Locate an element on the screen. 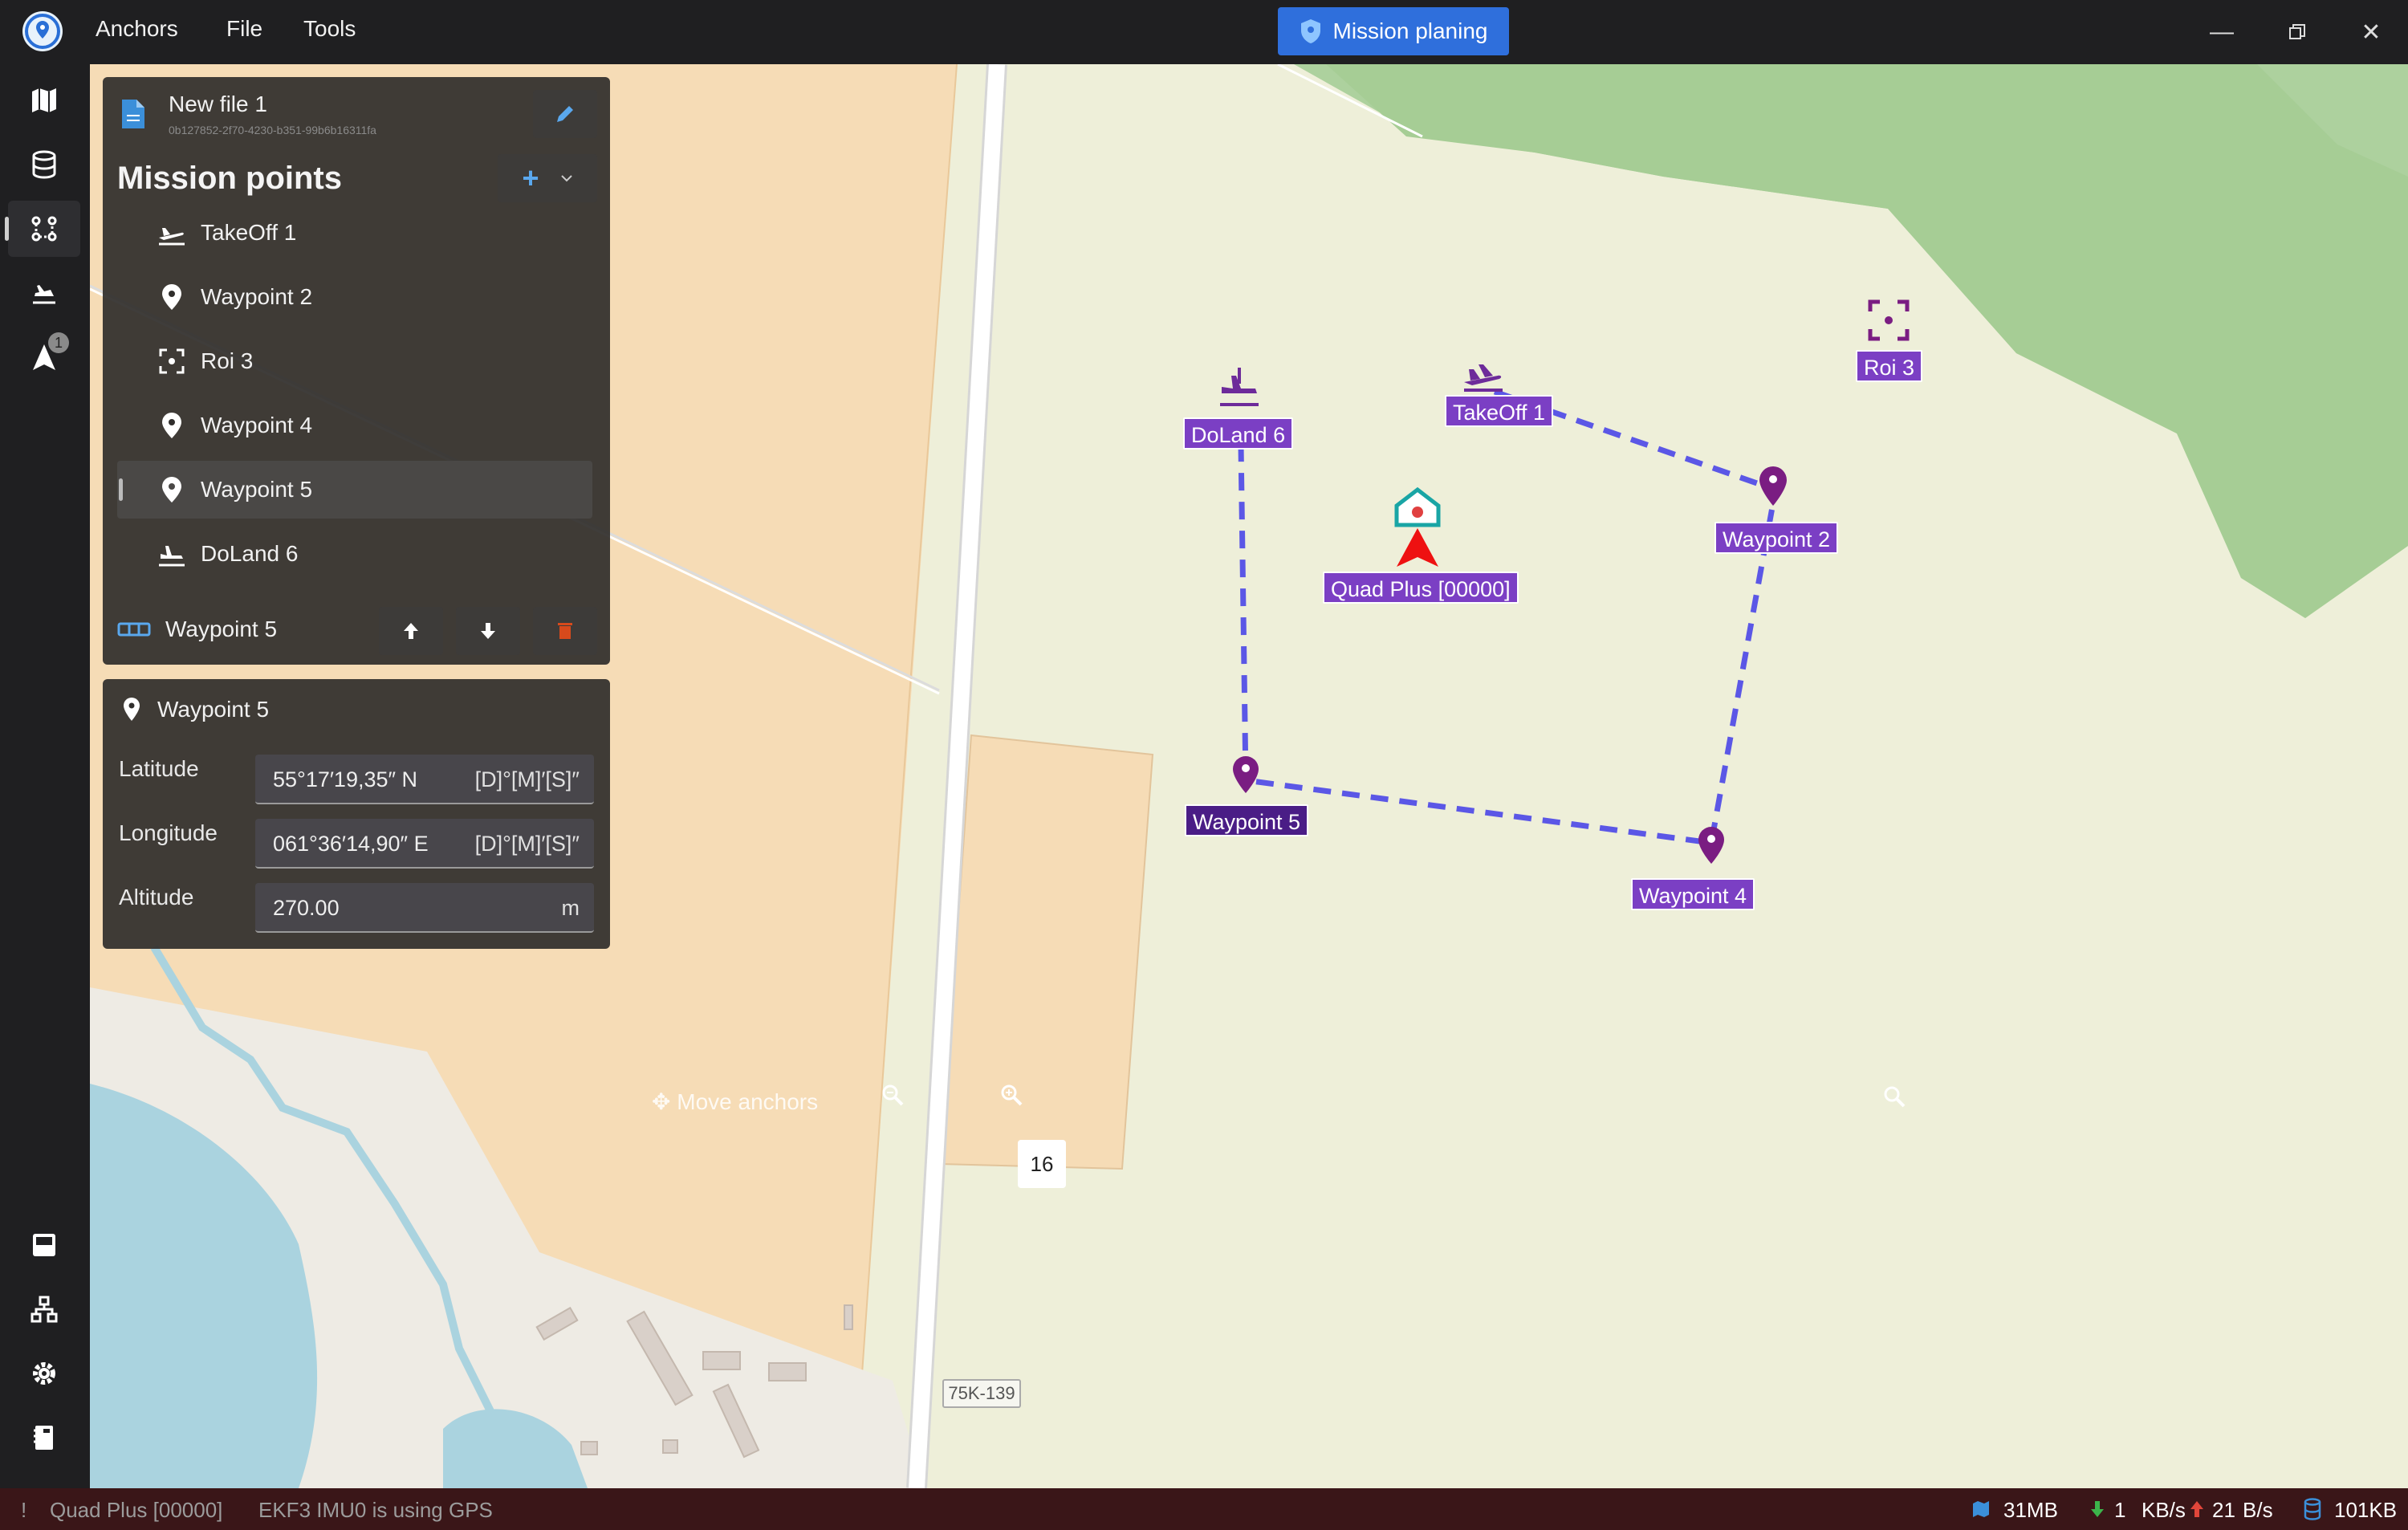 The width and height of the screenshot is (2408, 1530). latitude-value: 55°17′19,35″ N is located at coordinates (345, 779).